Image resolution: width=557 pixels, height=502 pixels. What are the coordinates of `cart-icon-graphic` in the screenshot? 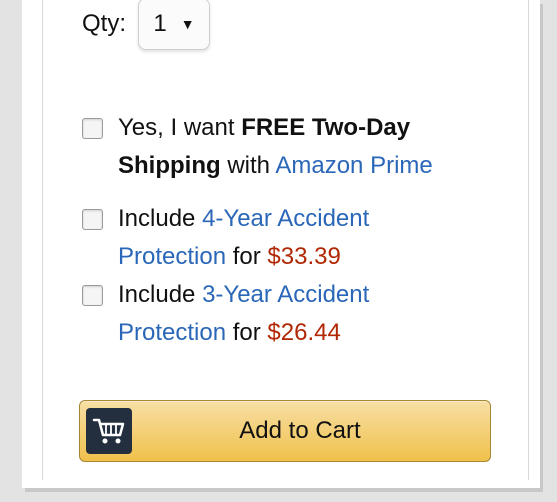 It's located at (108, 431).